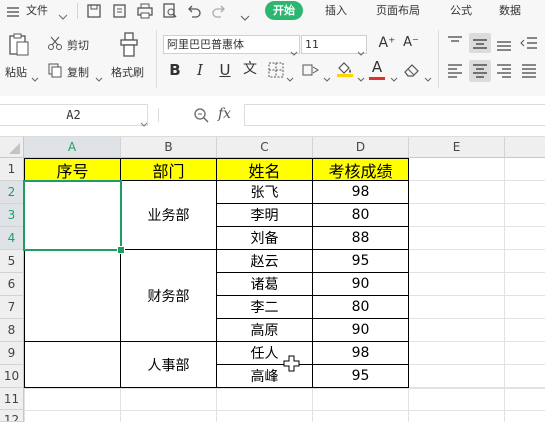  What do you see at coordinates (12, 416) in the screenshot?
I see `row-header-12: 12` at bounding box center [12, 416].